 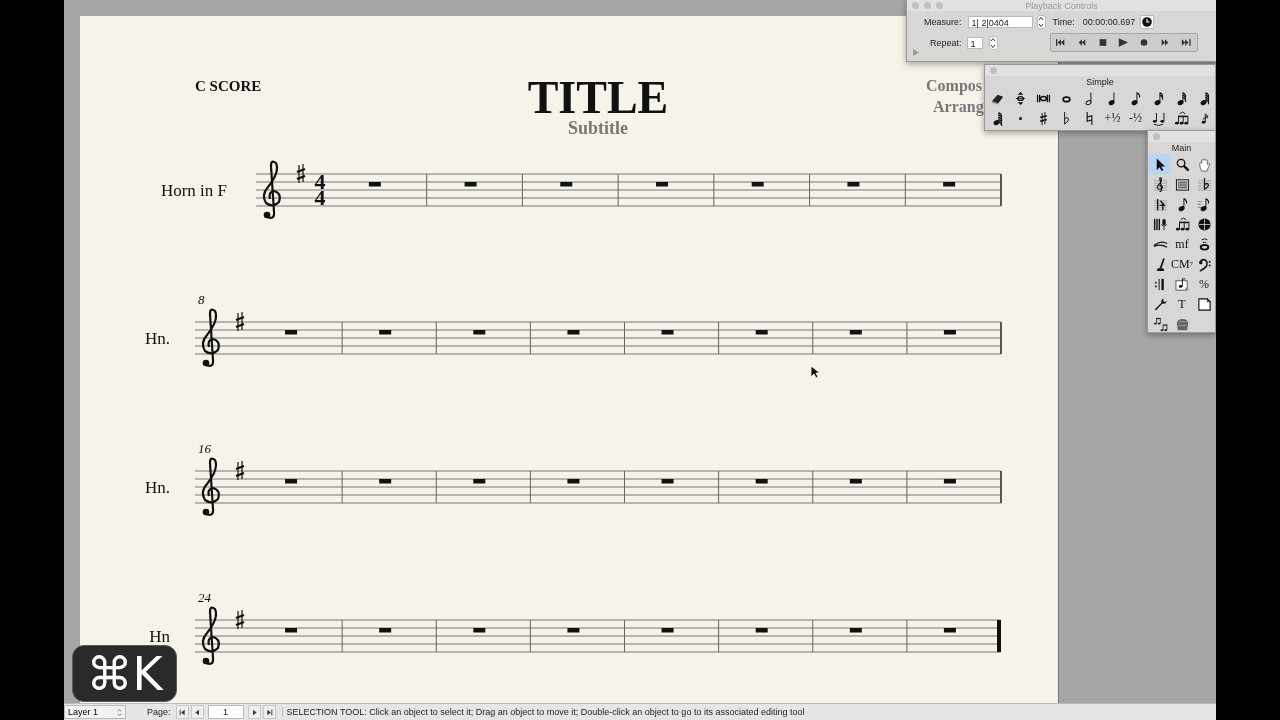 I want to click on palette-tool: %, so click(x=1204, y=284).